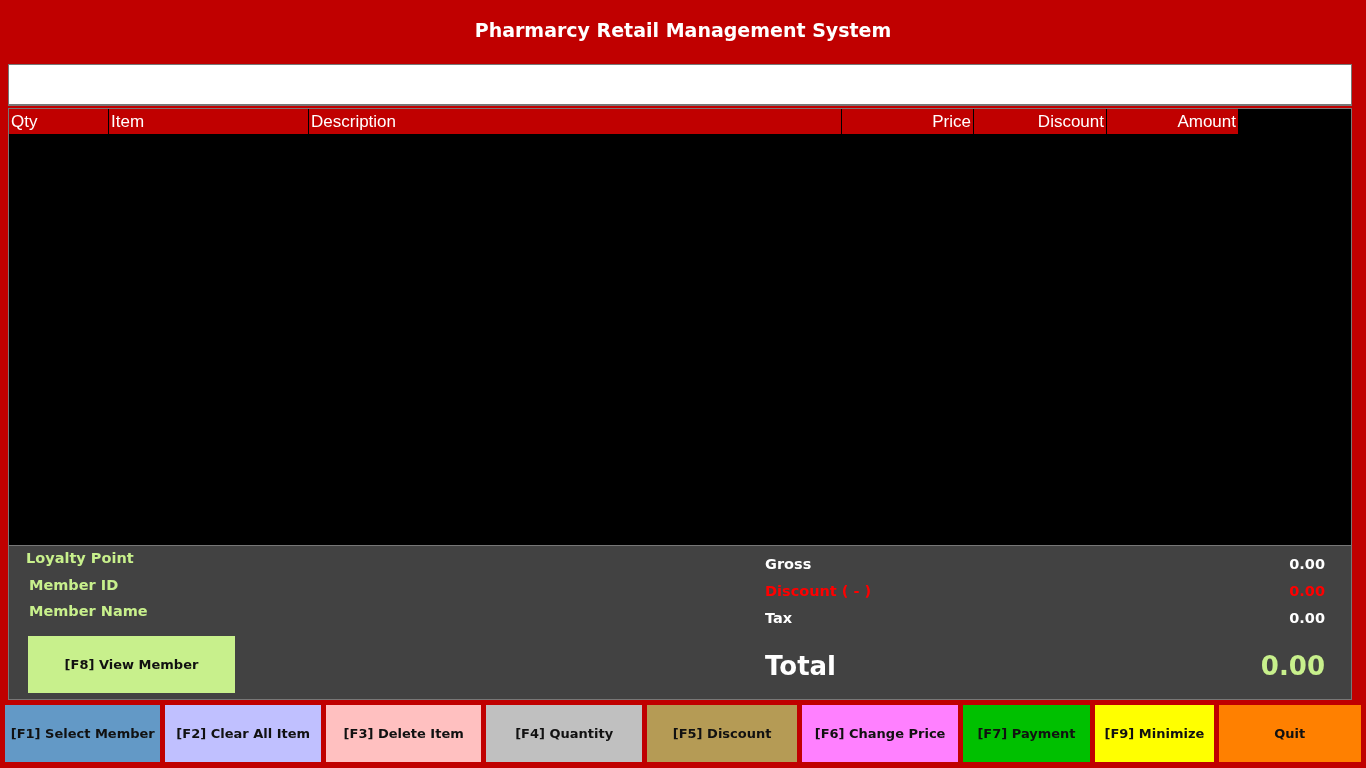  What do you see at coordinates (1026, 733) in the screenshot?
I see `function-button: [F7] Payment` at bounding box center [1026, 733].